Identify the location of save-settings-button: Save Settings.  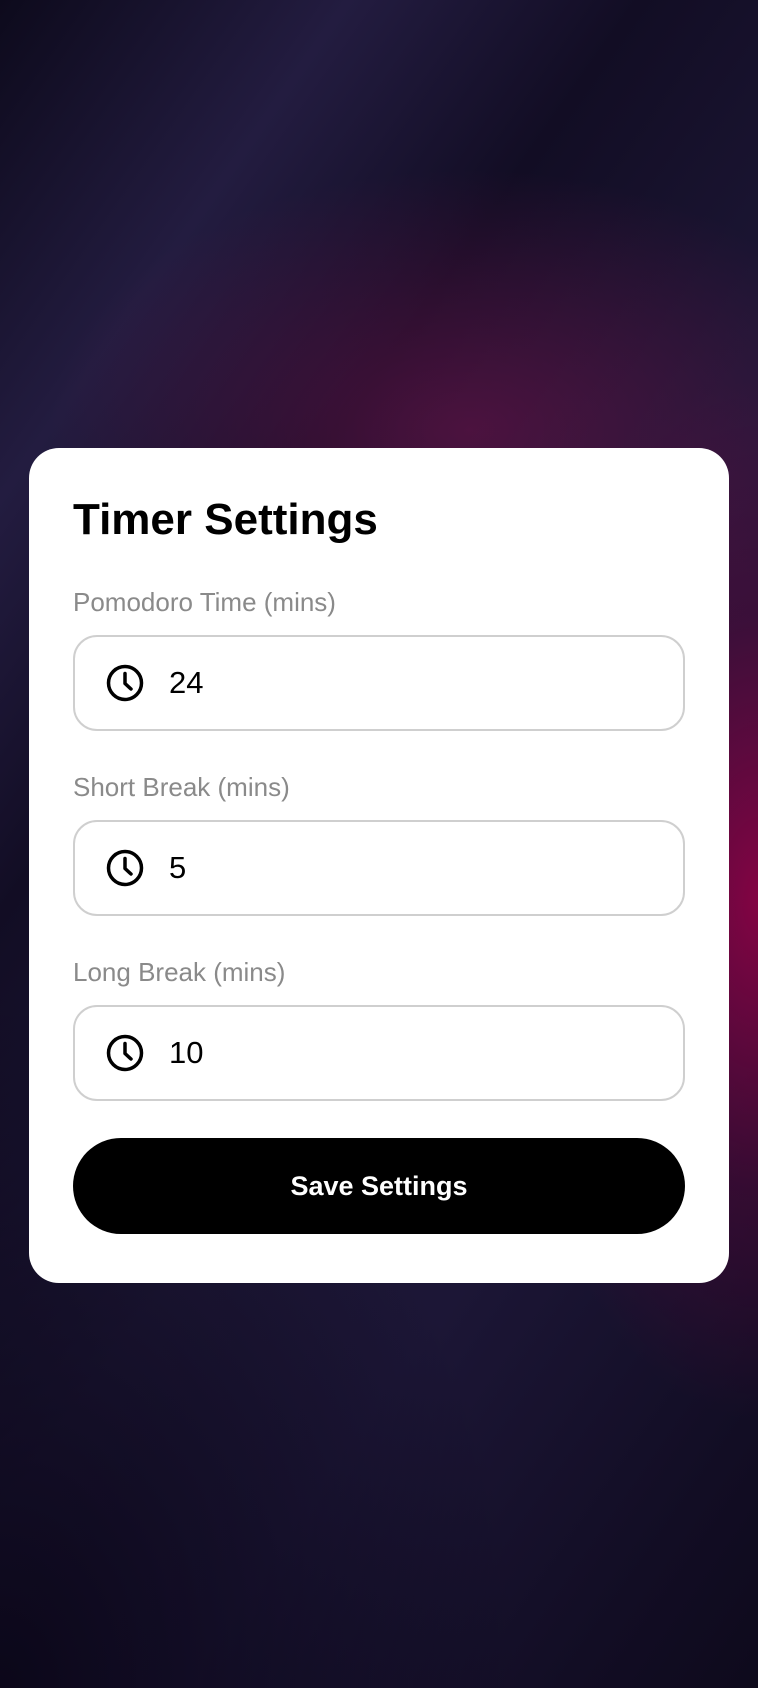
(379, 1186).